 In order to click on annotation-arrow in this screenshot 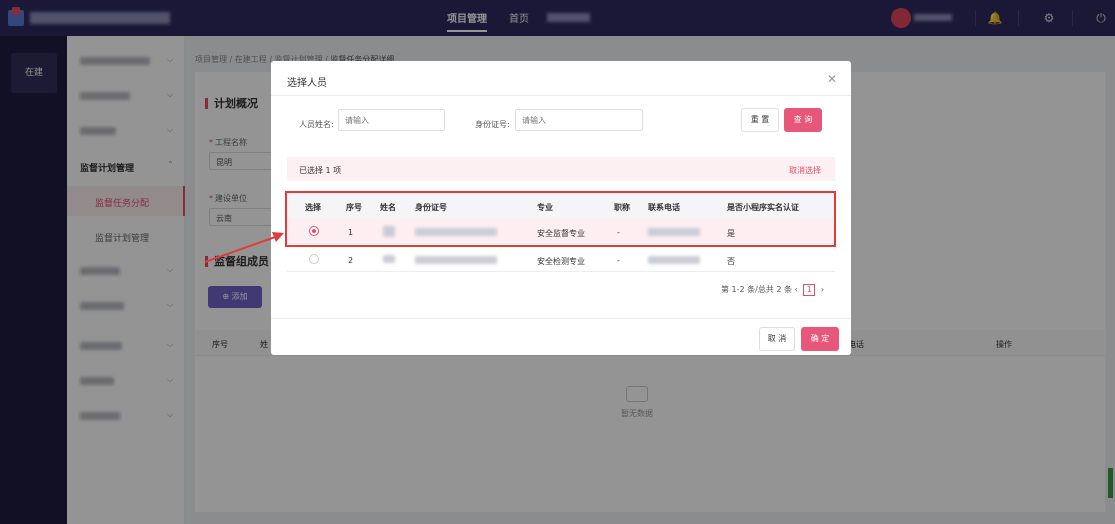, I will do `click(244, 247)`.